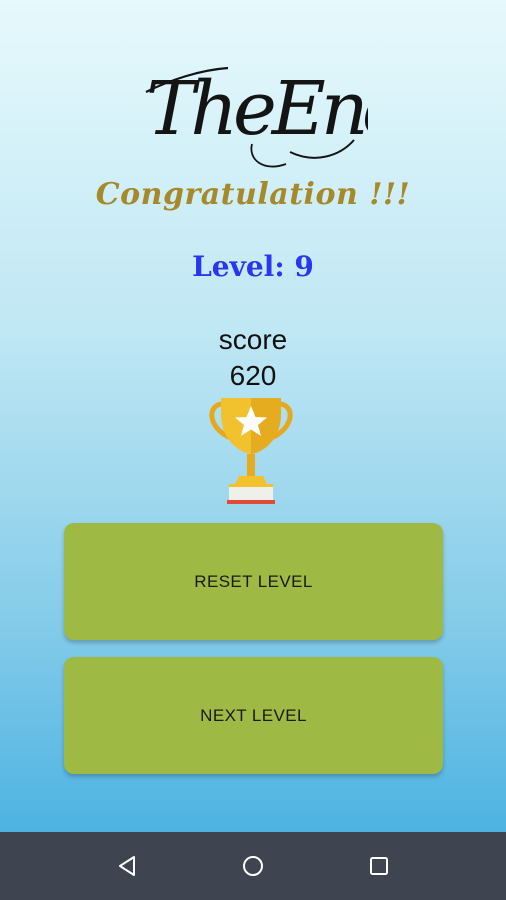 This screenshot has width=506, height=900. What do you see at coordinates (256, 117) in the screenshot?
I see `the-end-logo: TheEnd` at bounding box center [256, 117].